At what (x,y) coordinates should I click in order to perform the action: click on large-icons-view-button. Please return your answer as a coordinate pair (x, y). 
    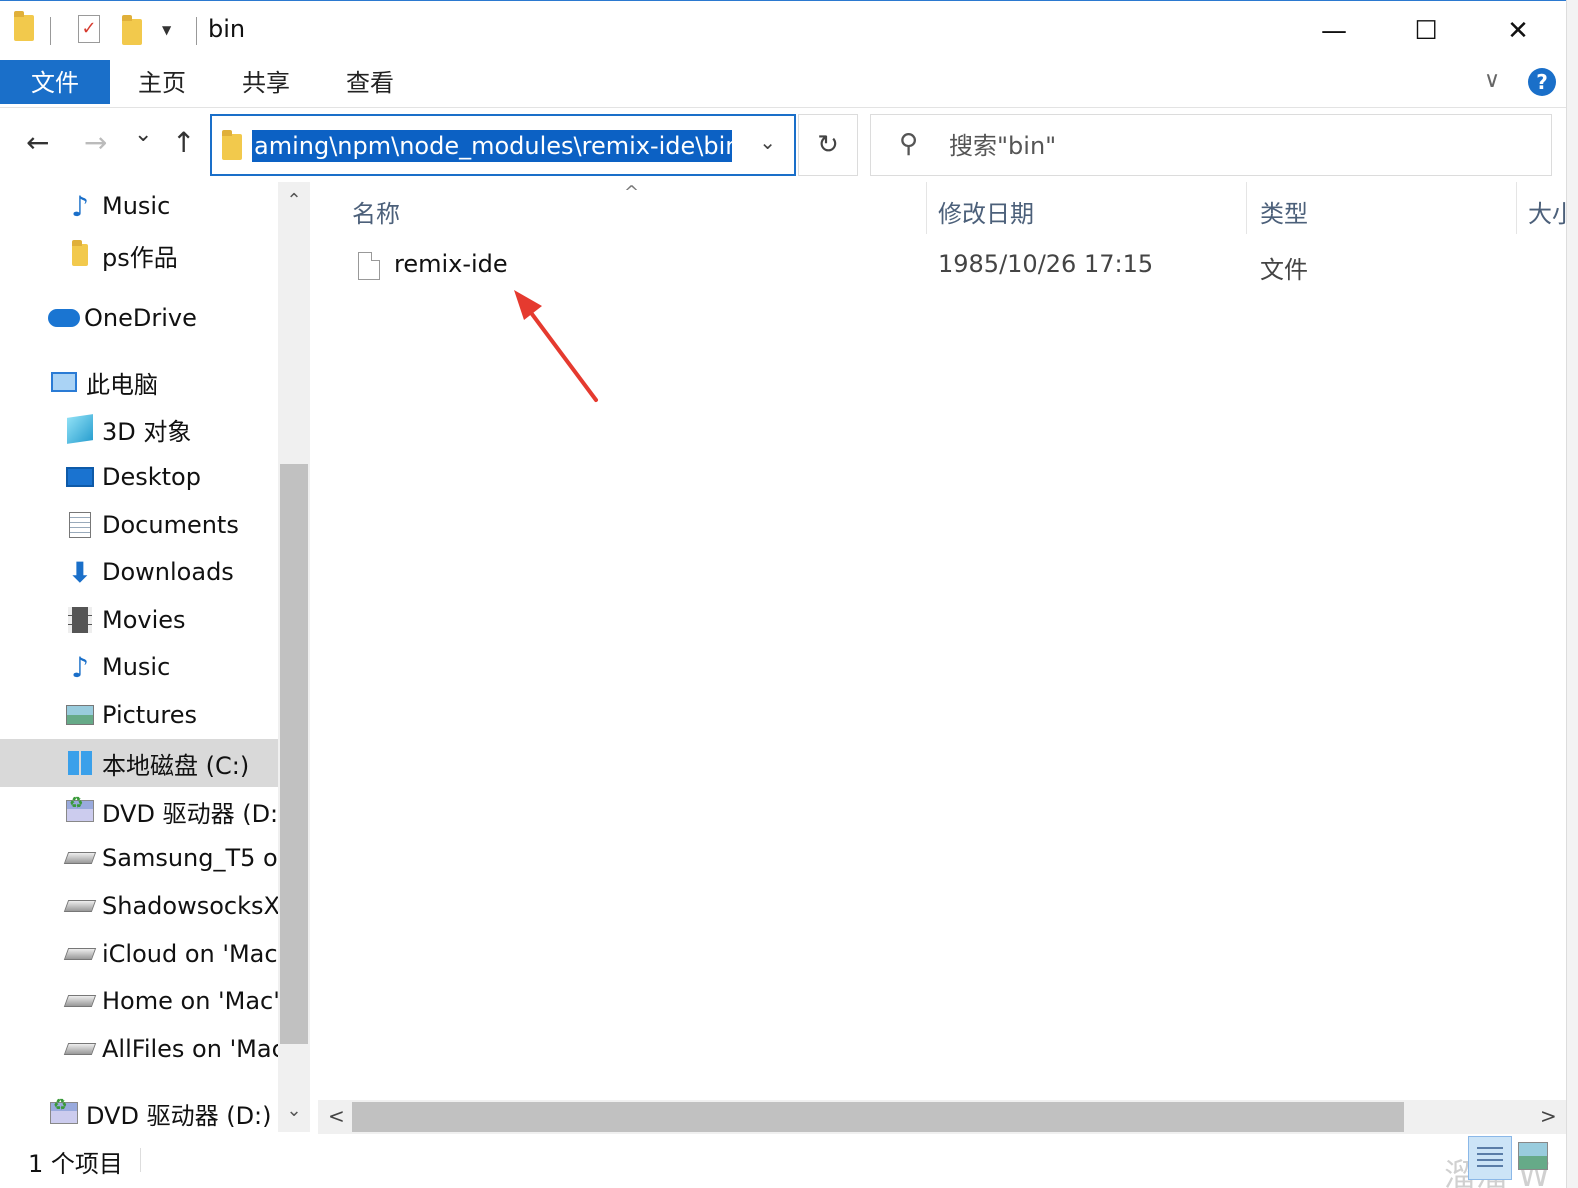
    Looking at the image, I should click on (1533, 1156).